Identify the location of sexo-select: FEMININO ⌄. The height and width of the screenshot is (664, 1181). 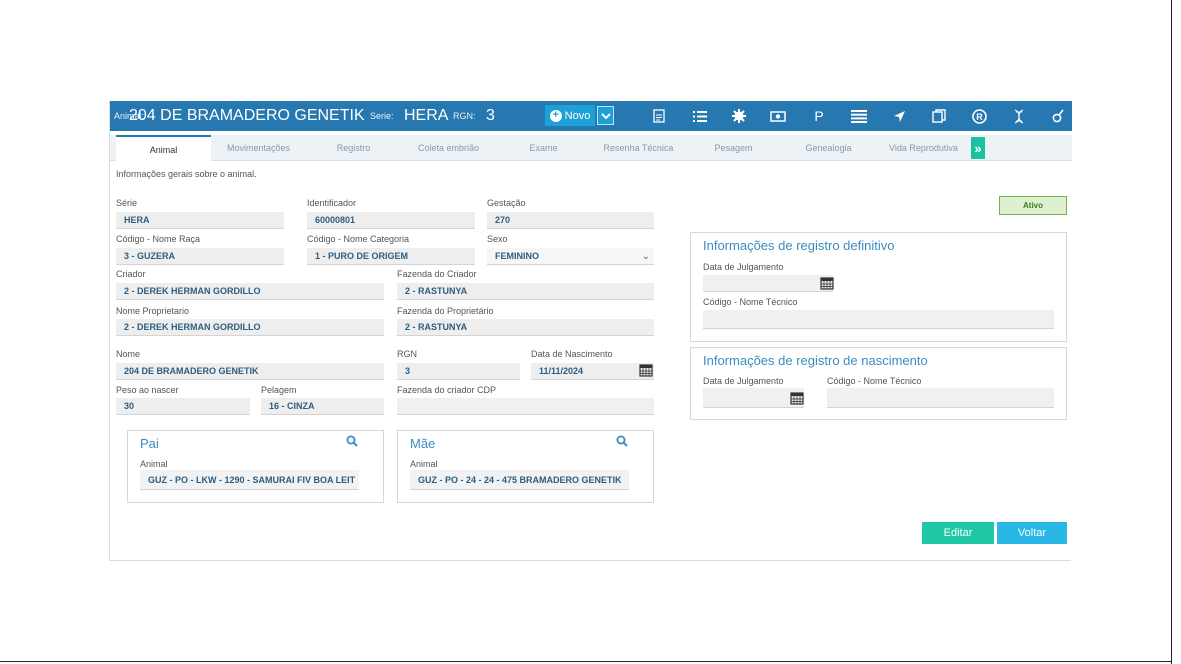
(570, 256).